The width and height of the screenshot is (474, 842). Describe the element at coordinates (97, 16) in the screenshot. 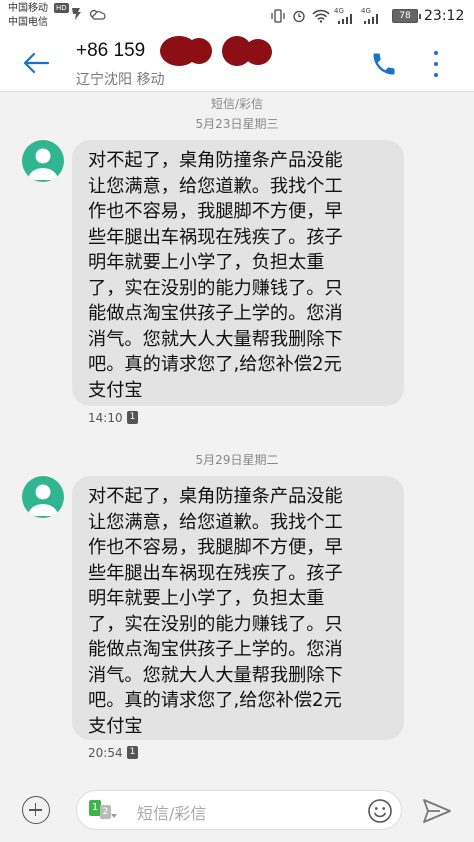

I see `weather-icon` at that location.